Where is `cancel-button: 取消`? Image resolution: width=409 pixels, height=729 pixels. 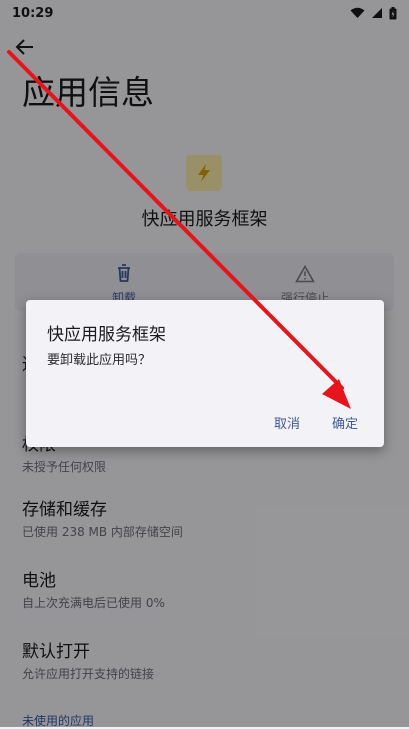
cancel-button: 取消 is located at coordinates (287, 422).